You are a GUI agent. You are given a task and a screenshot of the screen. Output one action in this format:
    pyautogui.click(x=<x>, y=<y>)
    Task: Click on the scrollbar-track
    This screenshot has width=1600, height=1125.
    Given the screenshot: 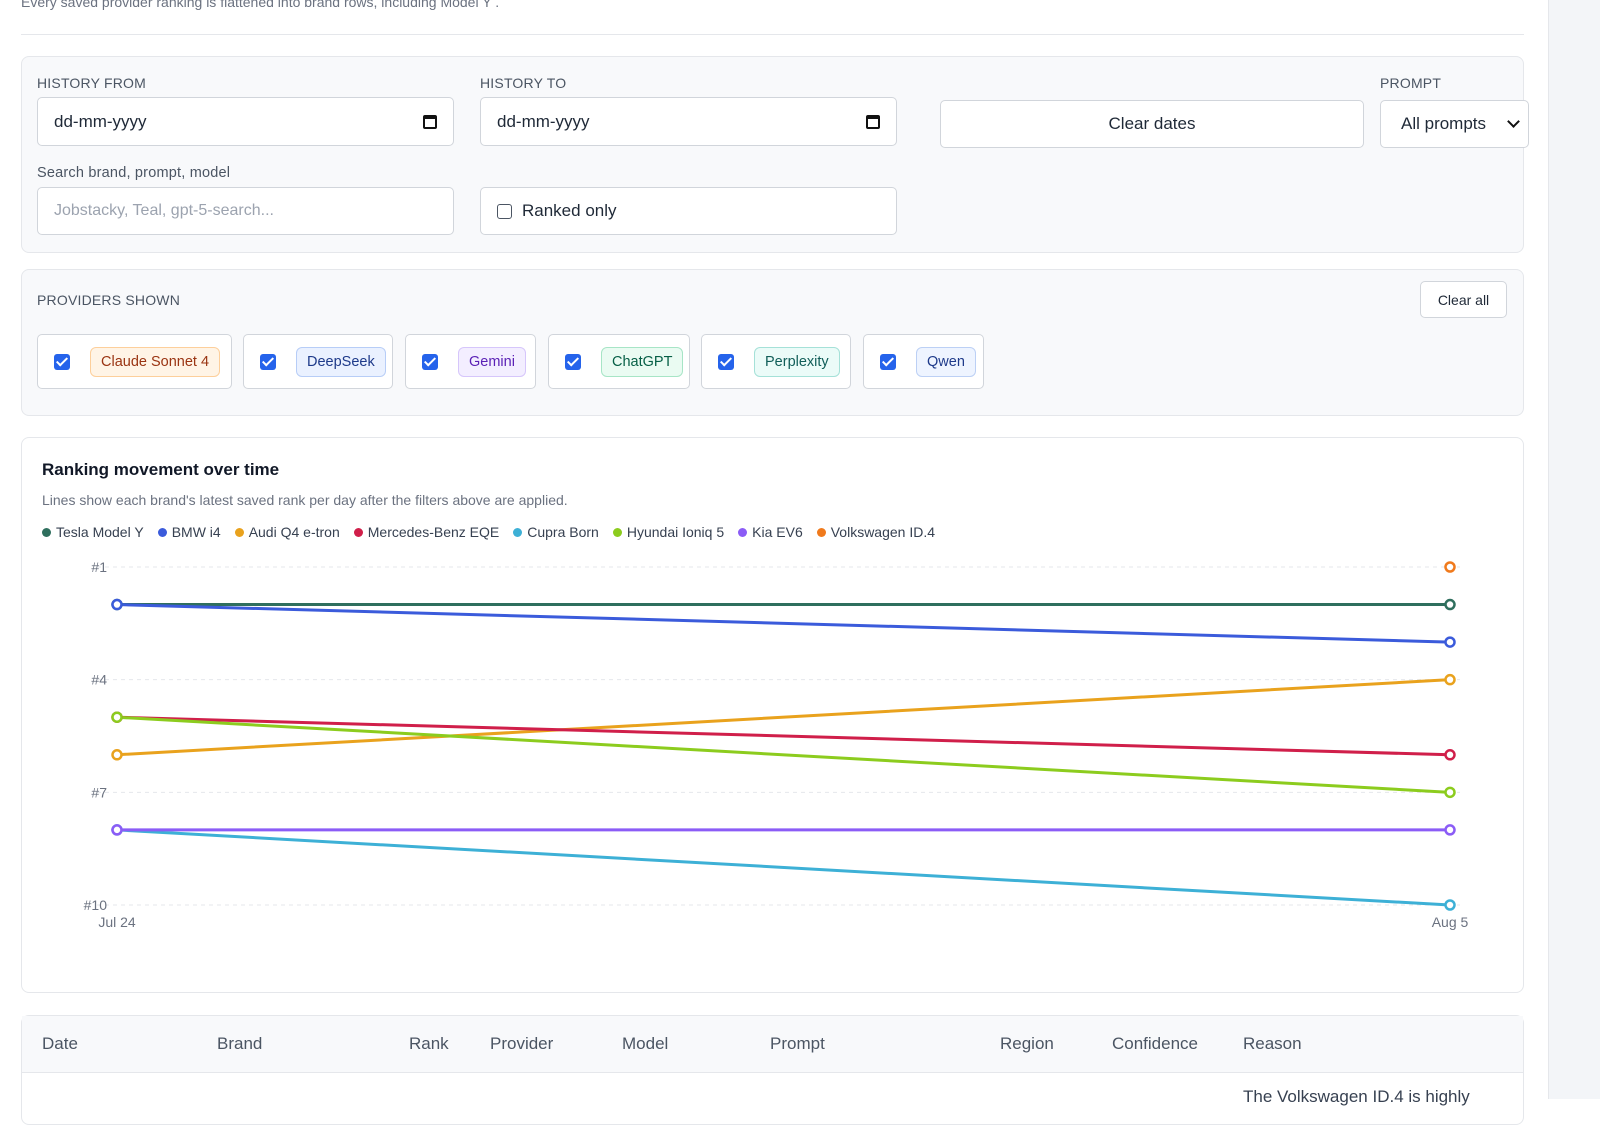 What is the action you would take?
    pyautogui.click(x=1574, y=549)
    